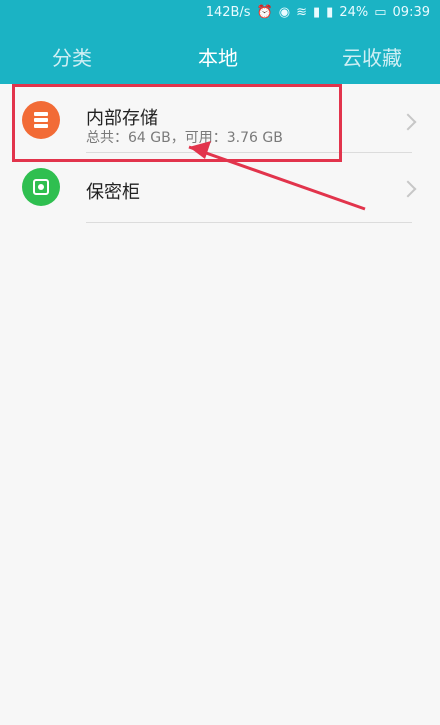  I want to click on signal-icon-2: ▮, so click(330, 12).